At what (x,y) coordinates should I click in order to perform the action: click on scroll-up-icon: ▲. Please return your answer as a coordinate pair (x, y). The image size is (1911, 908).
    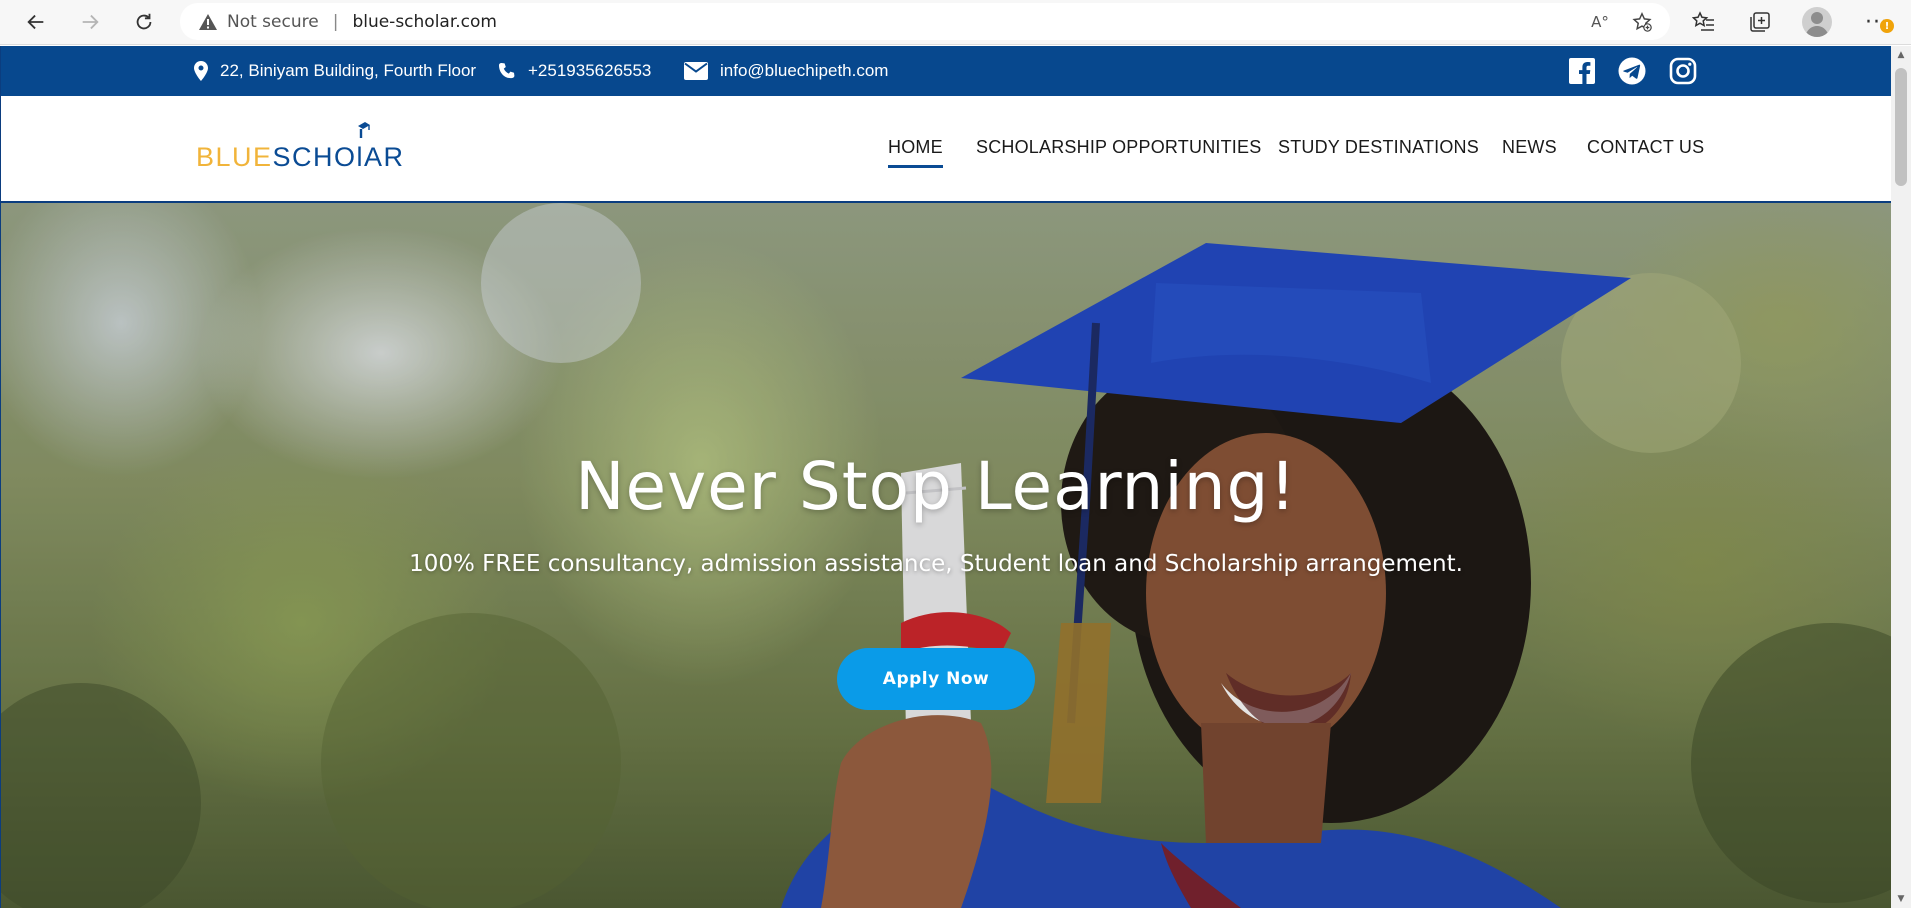
    Looking at the image, I should click on (1901, 55).